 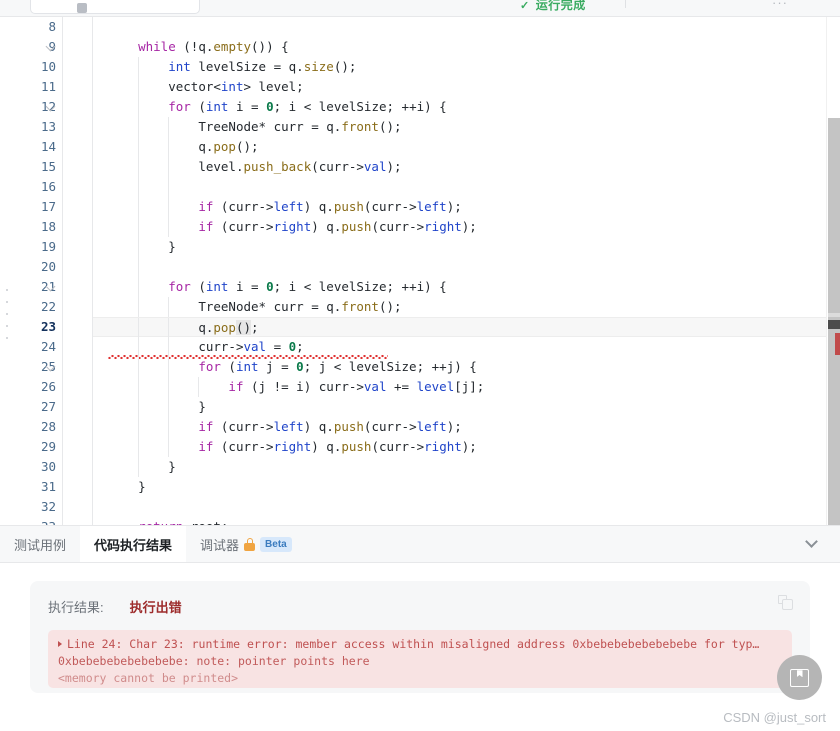 I want to click on line-number: 21, so click(x=48, y=286).